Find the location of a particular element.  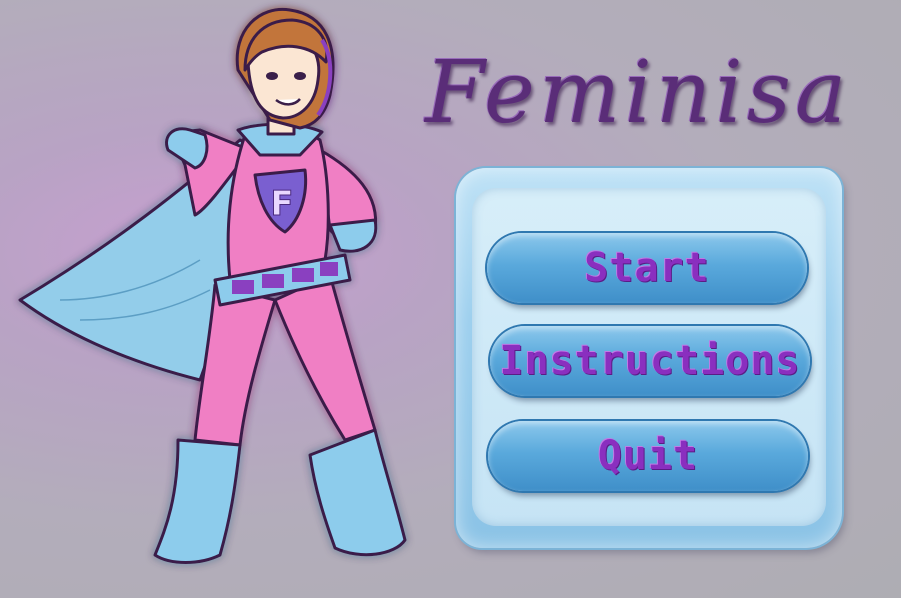

instructions-button: Instructions is located at coordinates (650, 361).